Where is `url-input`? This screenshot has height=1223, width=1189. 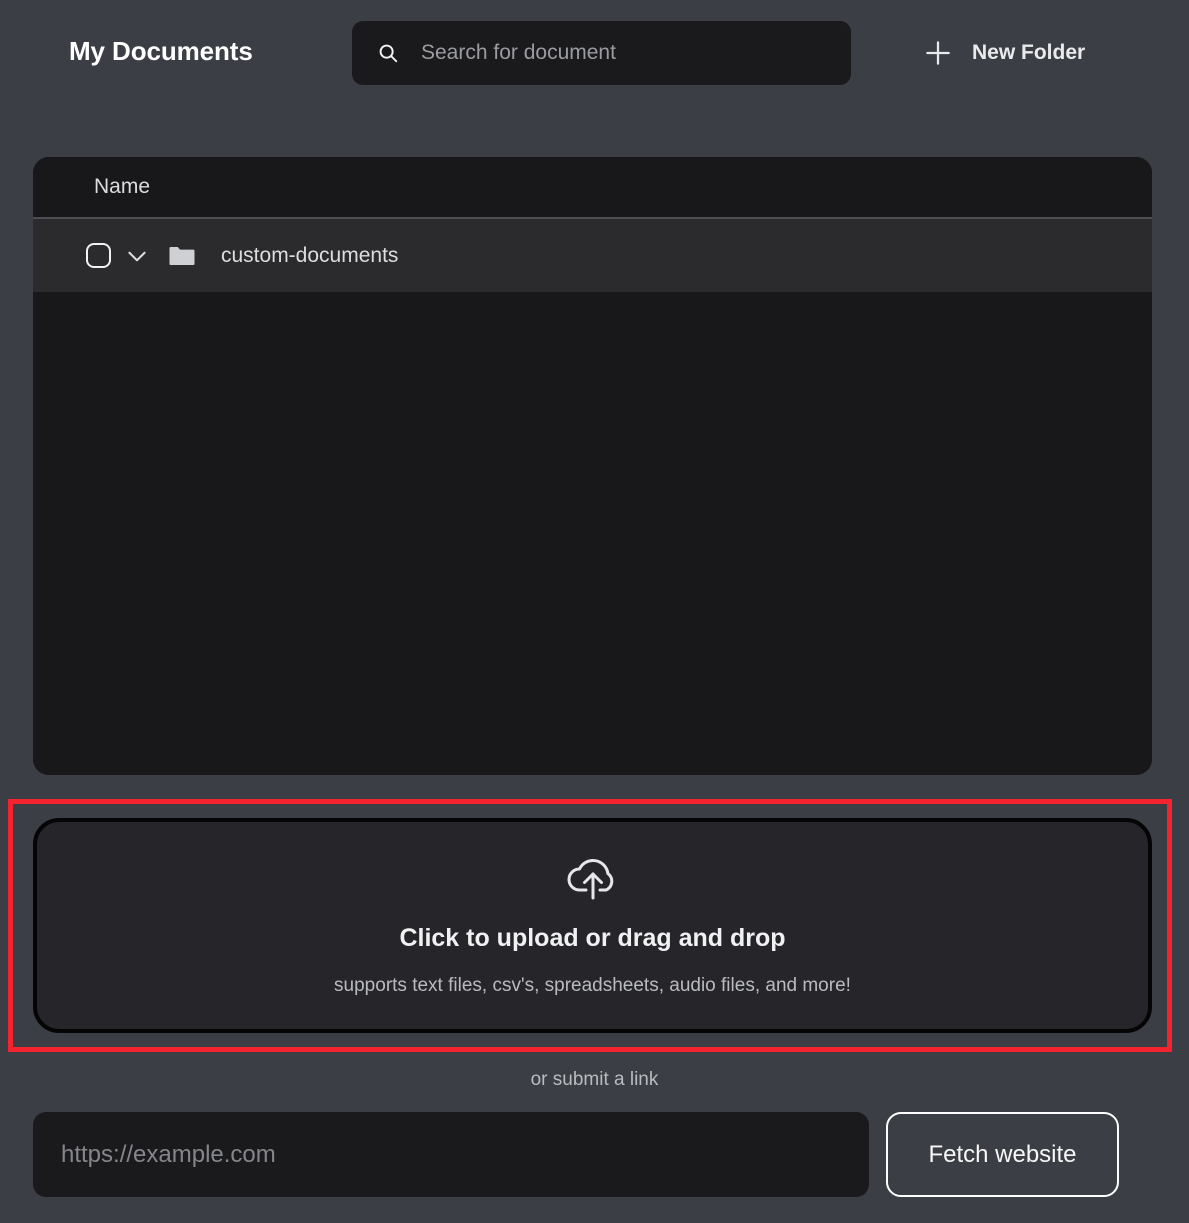 url-input is located at coordinates (451, 1154).